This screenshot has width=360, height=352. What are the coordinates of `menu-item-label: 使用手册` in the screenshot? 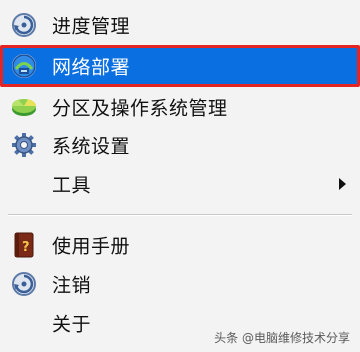 It's located at (91, 246).